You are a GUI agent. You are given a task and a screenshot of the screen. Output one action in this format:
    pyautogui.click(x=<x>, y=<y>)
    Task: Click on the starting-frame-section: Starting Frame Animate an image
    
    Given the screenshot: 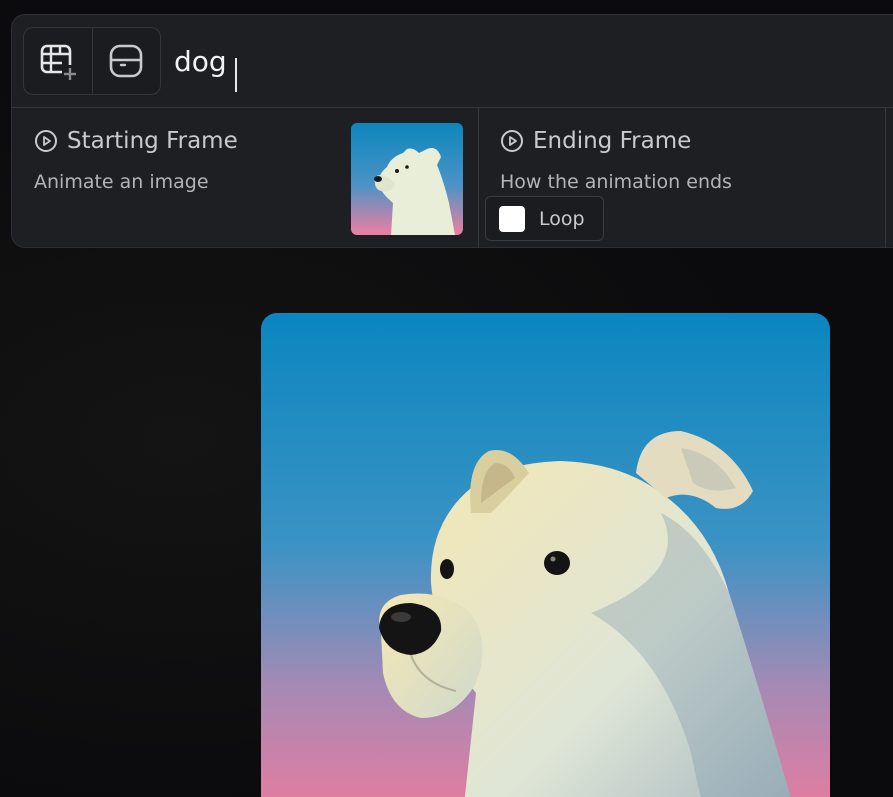 What is the action you would take?
    pyautogui.click(x=245, y=178)
    